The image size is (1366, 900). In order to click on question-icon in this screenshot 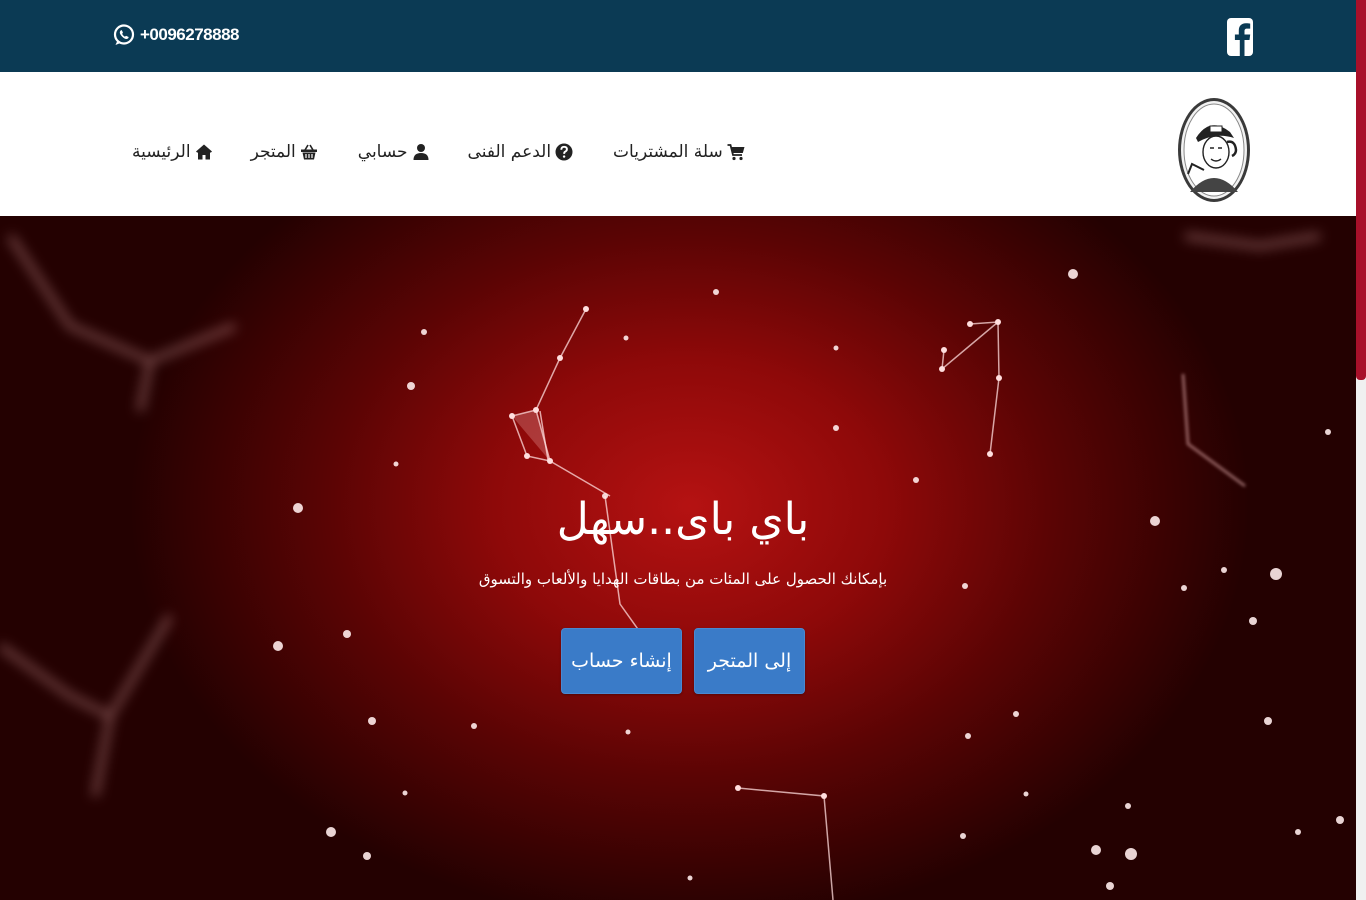, I will do `click(564, 152)`.